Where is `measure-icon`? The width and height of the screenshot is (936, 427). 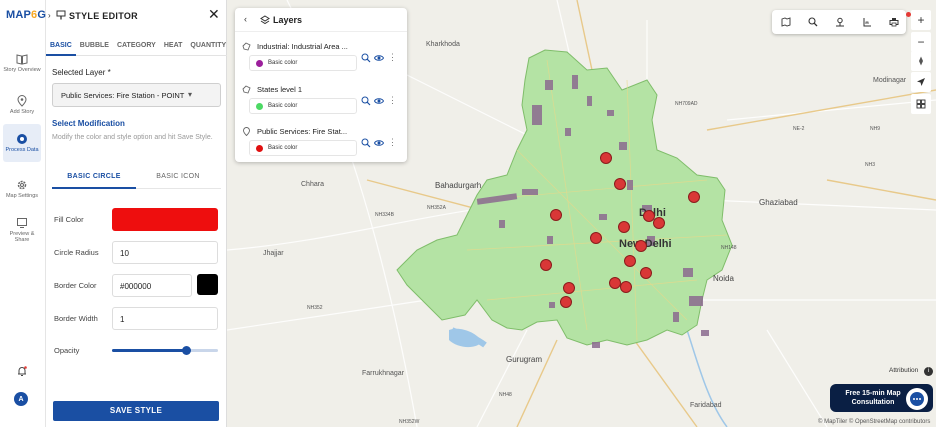 measure-icon is located at coordinates (867, 22).